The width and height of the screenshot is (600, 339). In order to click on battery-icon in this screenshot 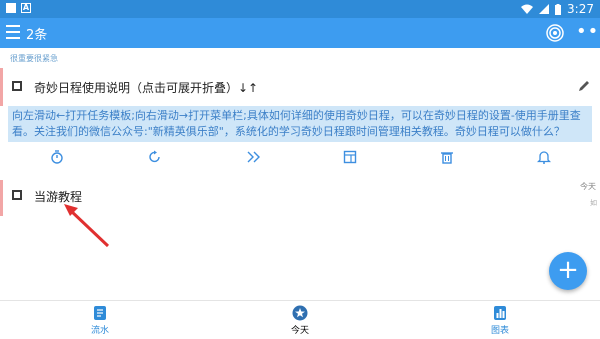, I will do `click(558, 9)`.